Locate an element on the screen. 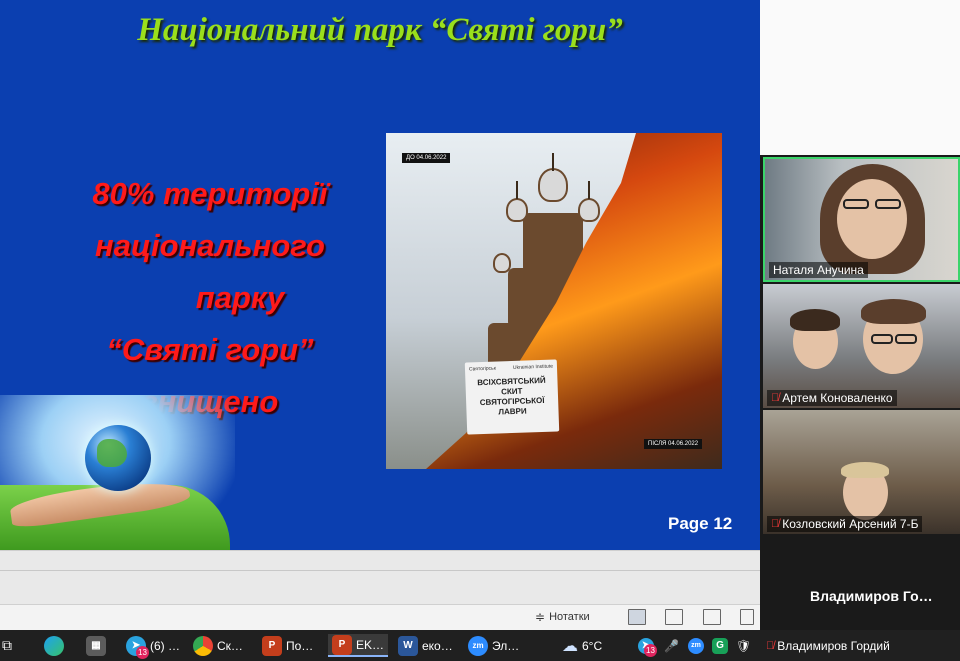  participant-tile-active: Наталя Анучина is located at coordinates (861, 219).